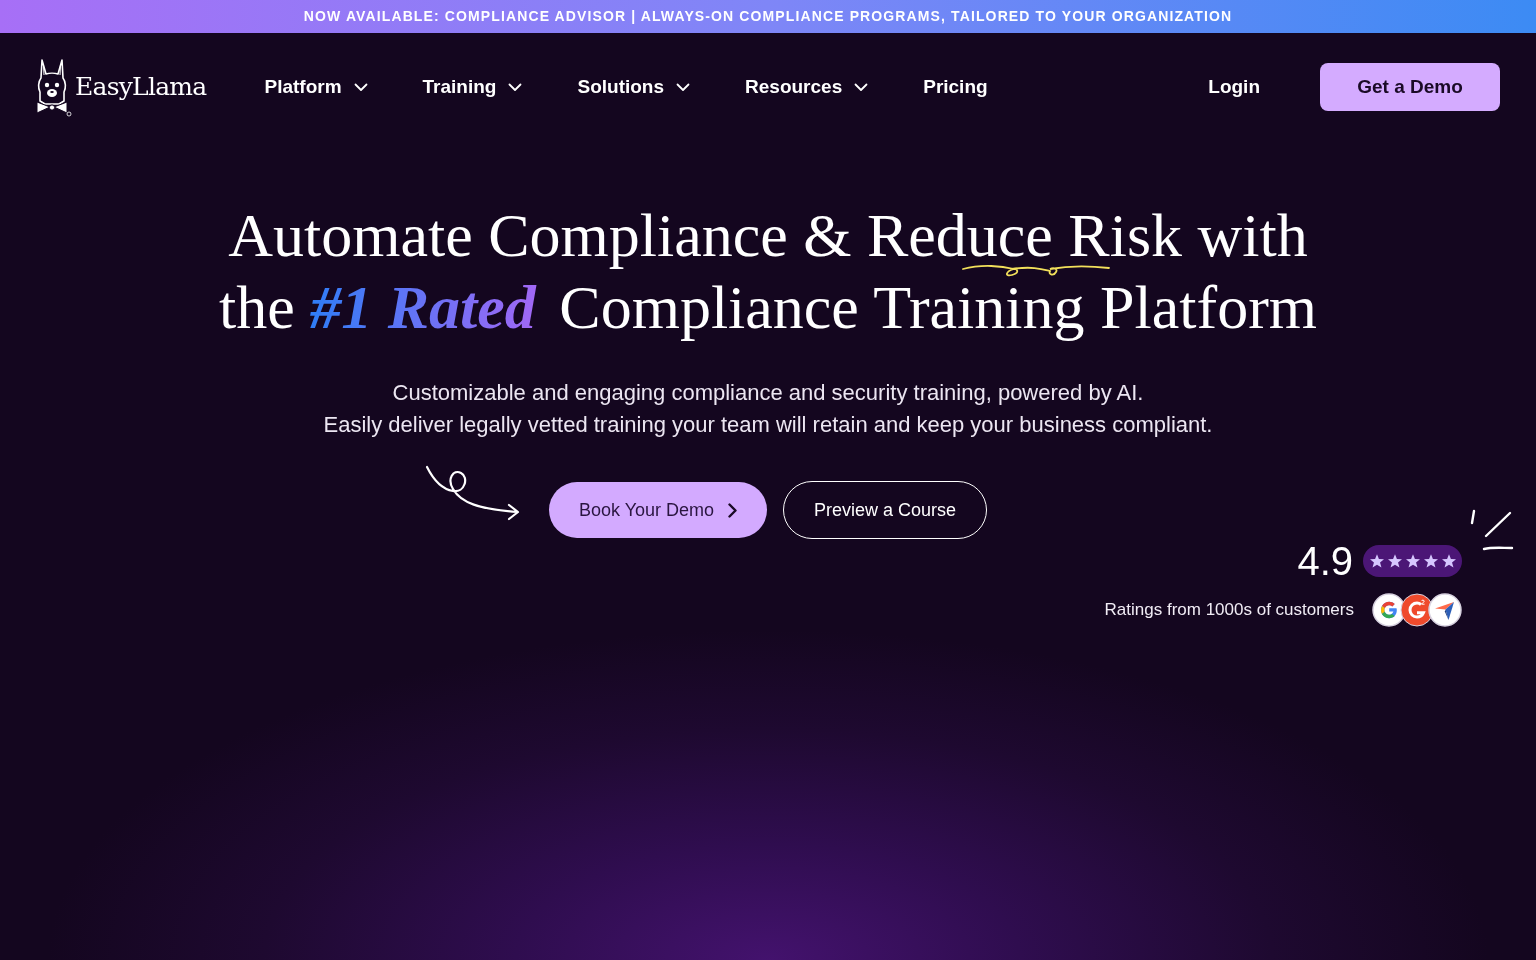 The height and width of the screenshot is (960, 1536). Describe the element at coordinates (955, 87) in the screenshot. I see `nav-link: Pricing` at that location.